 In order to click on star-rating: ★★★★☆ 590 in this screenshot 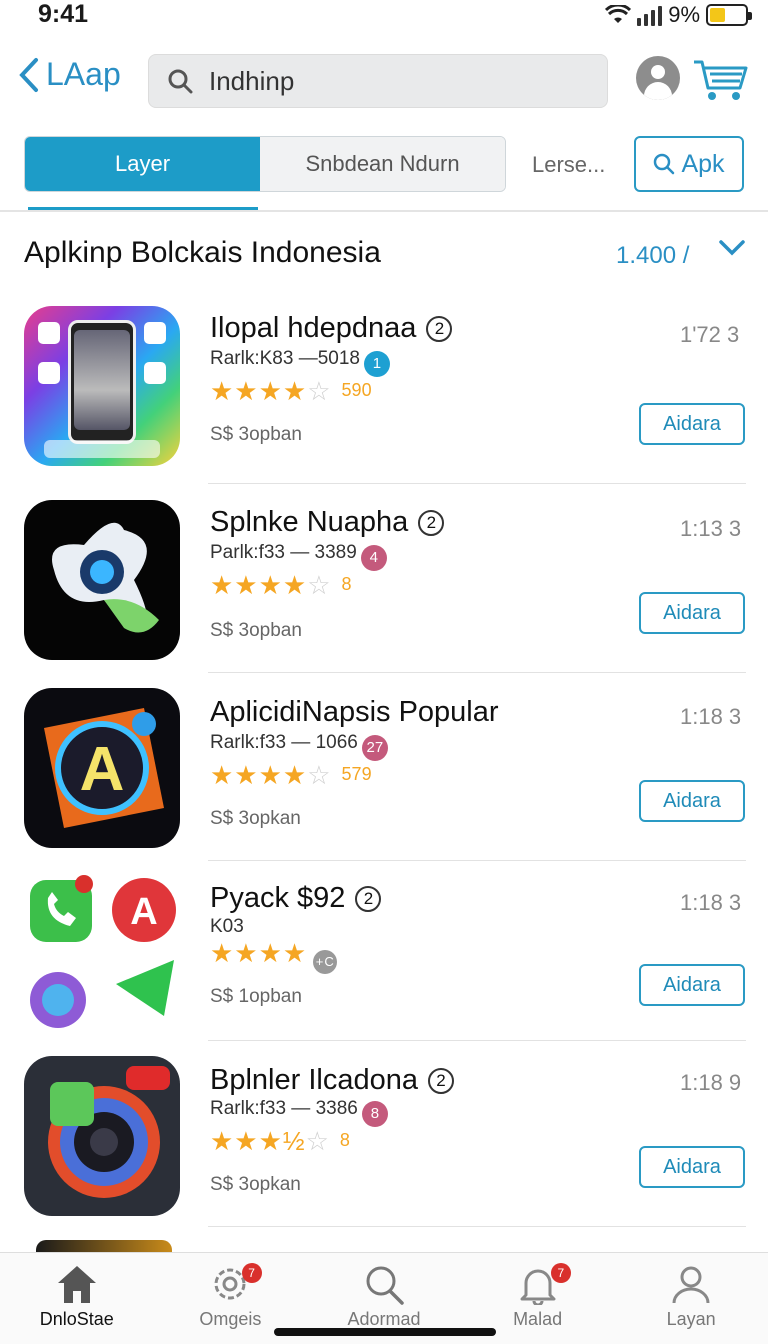, I will do `click(291, 391)`.